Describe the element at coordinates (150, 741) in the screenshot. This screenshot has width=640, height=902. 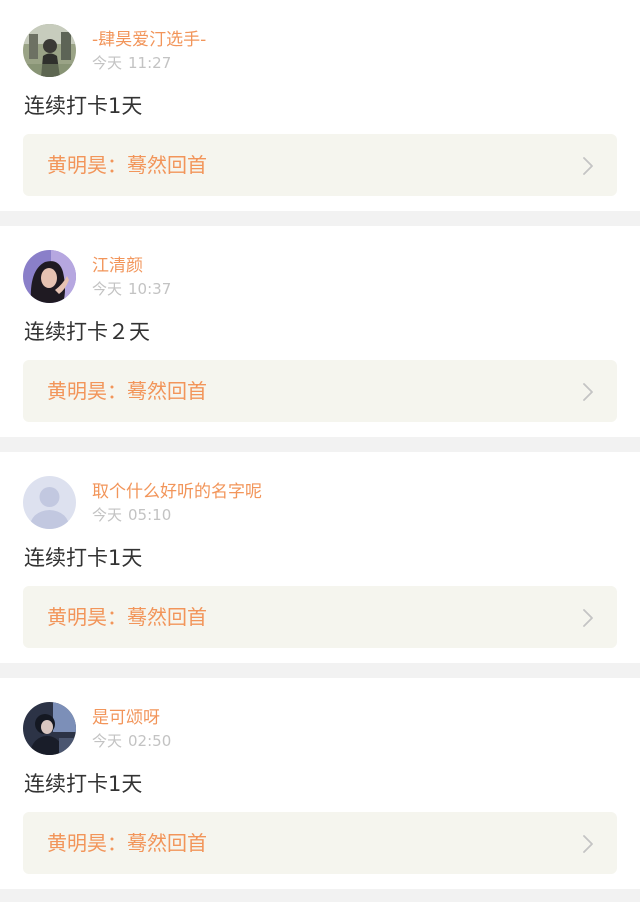
I see `post-time-value: 02:50` at that location.